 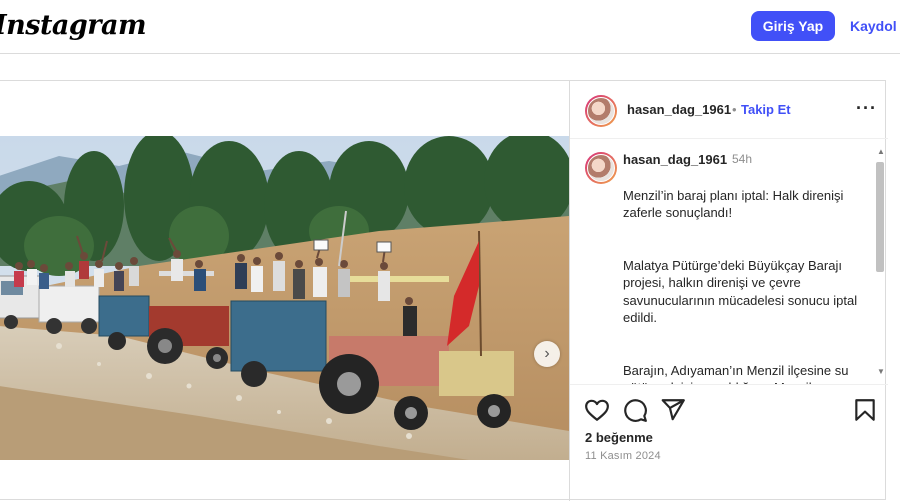 I want to click on post-date: 11 Kasım 2024, so click(x=623, y=456).